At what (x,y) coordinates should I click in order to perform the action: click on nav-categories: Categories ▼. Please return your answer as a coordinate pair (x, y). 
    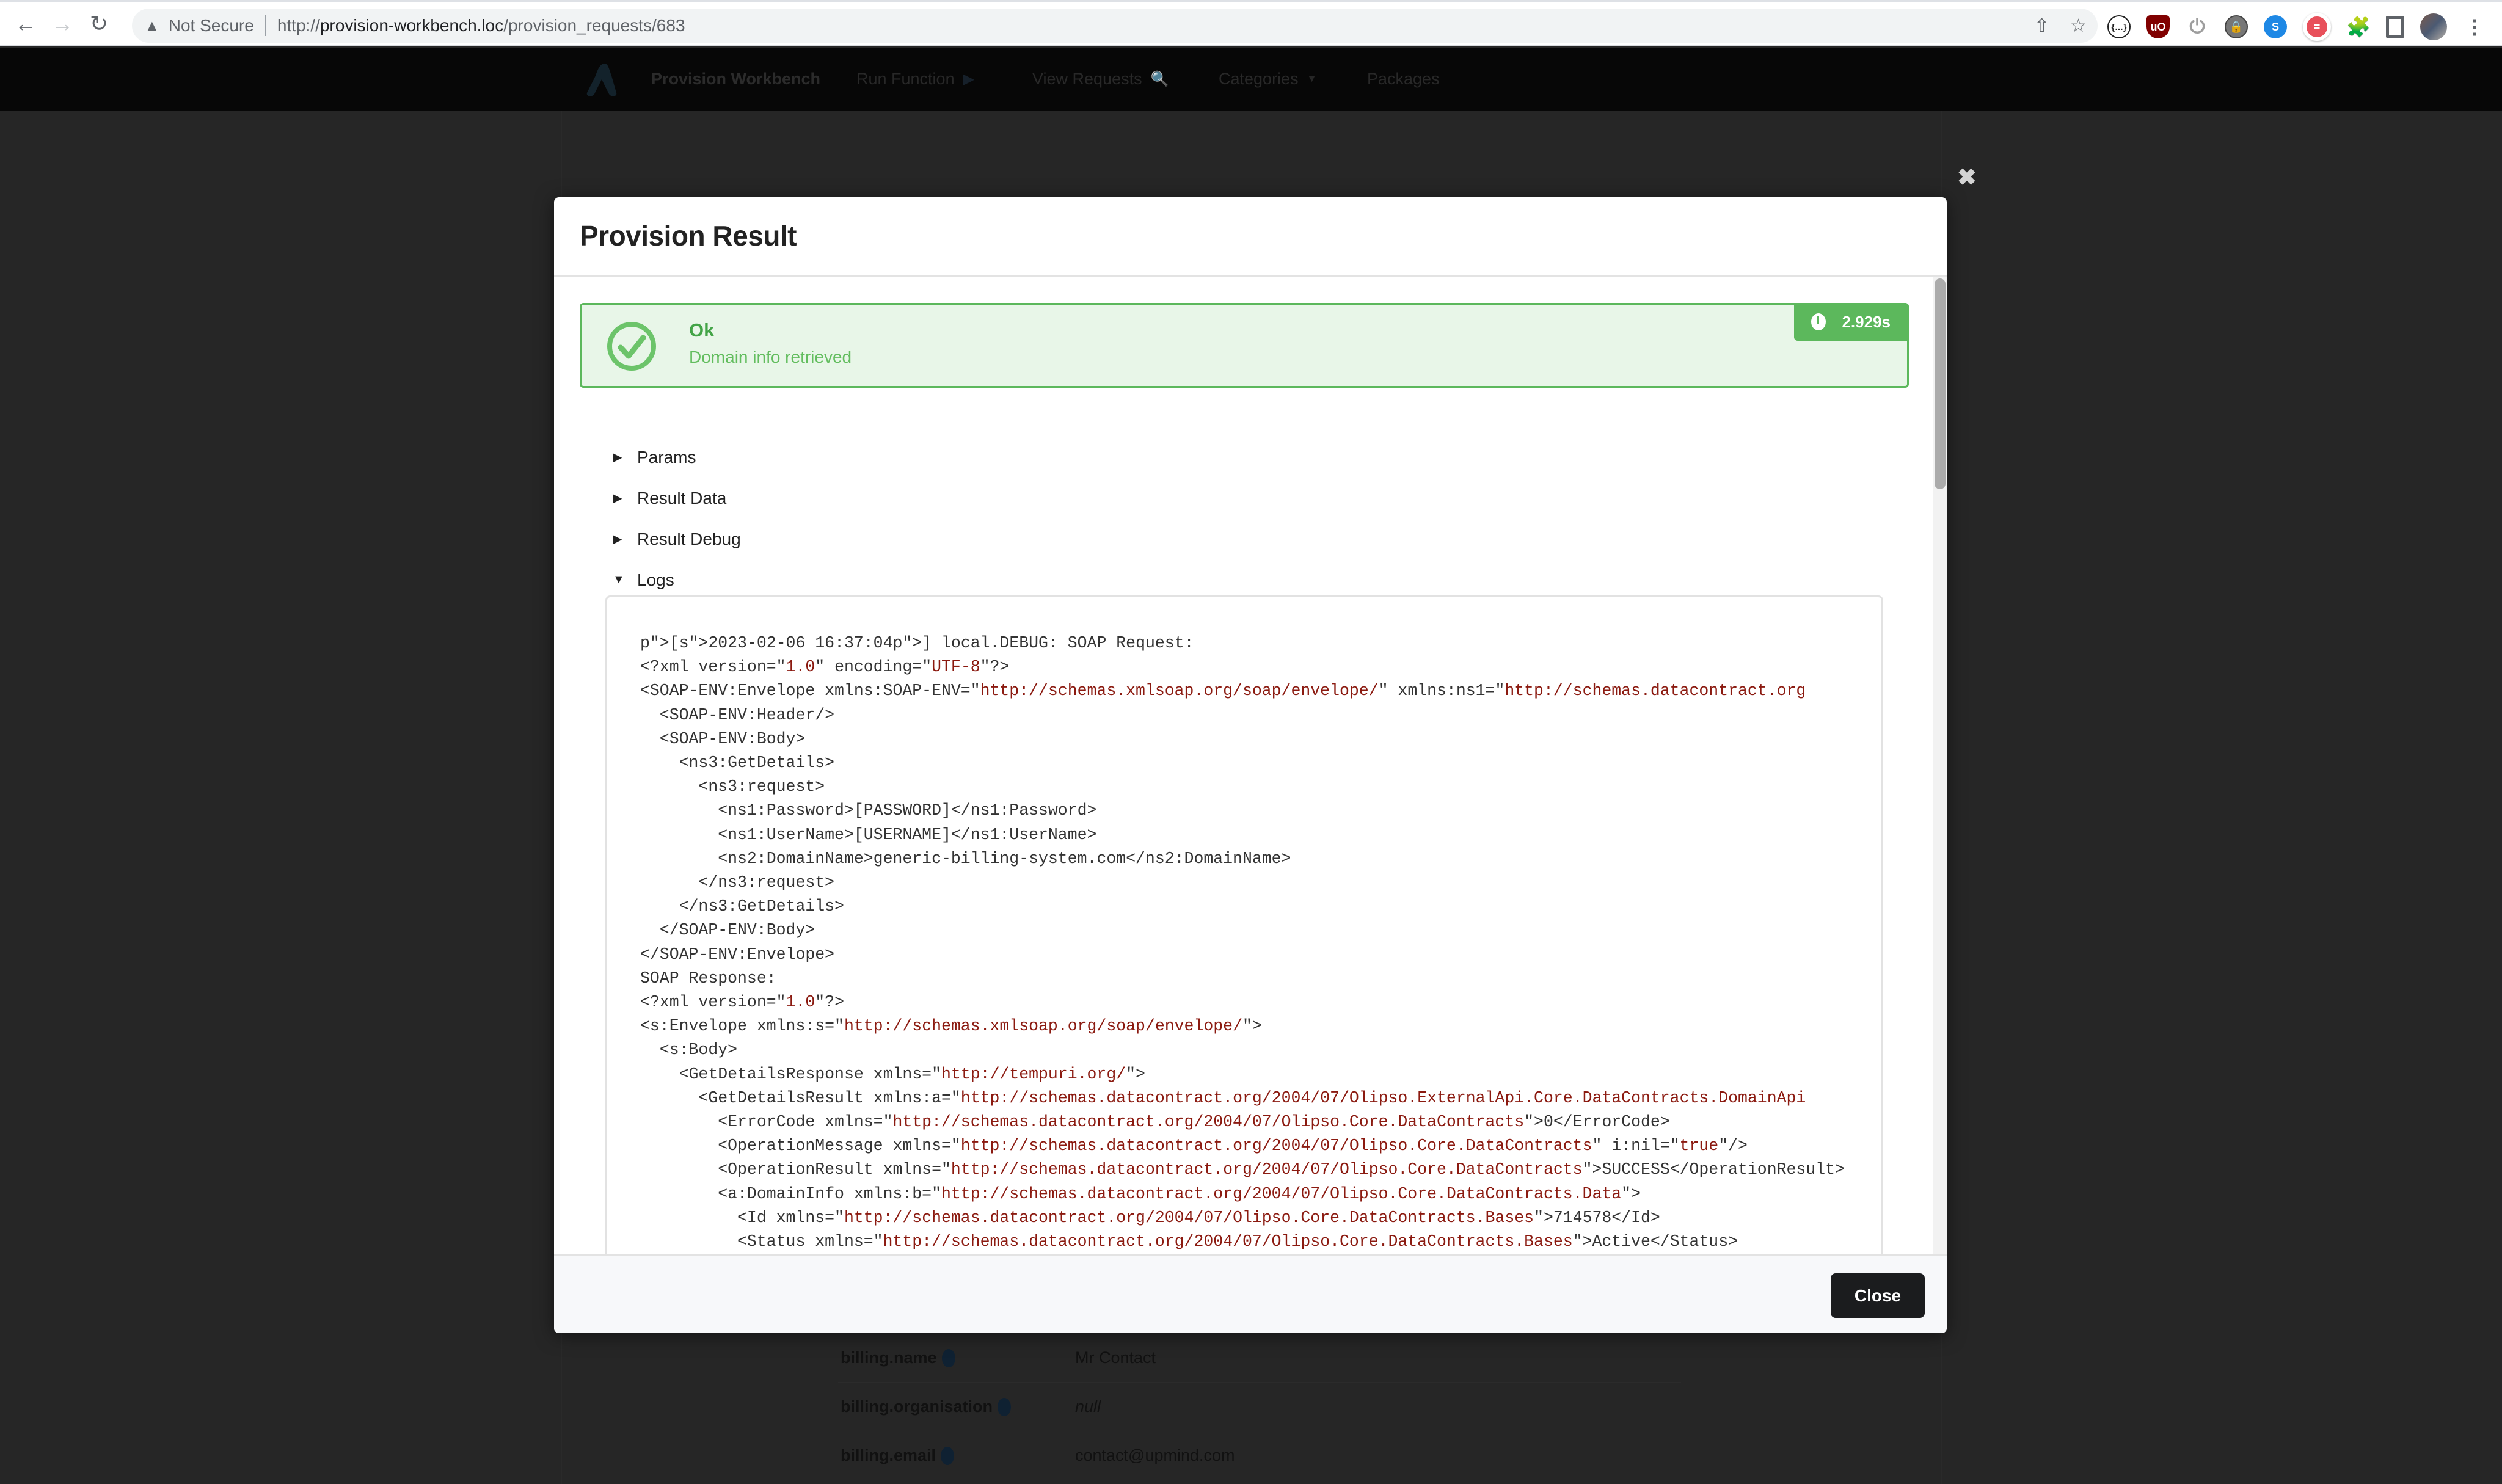
    Looking at the image, I should click on (1267, 80).